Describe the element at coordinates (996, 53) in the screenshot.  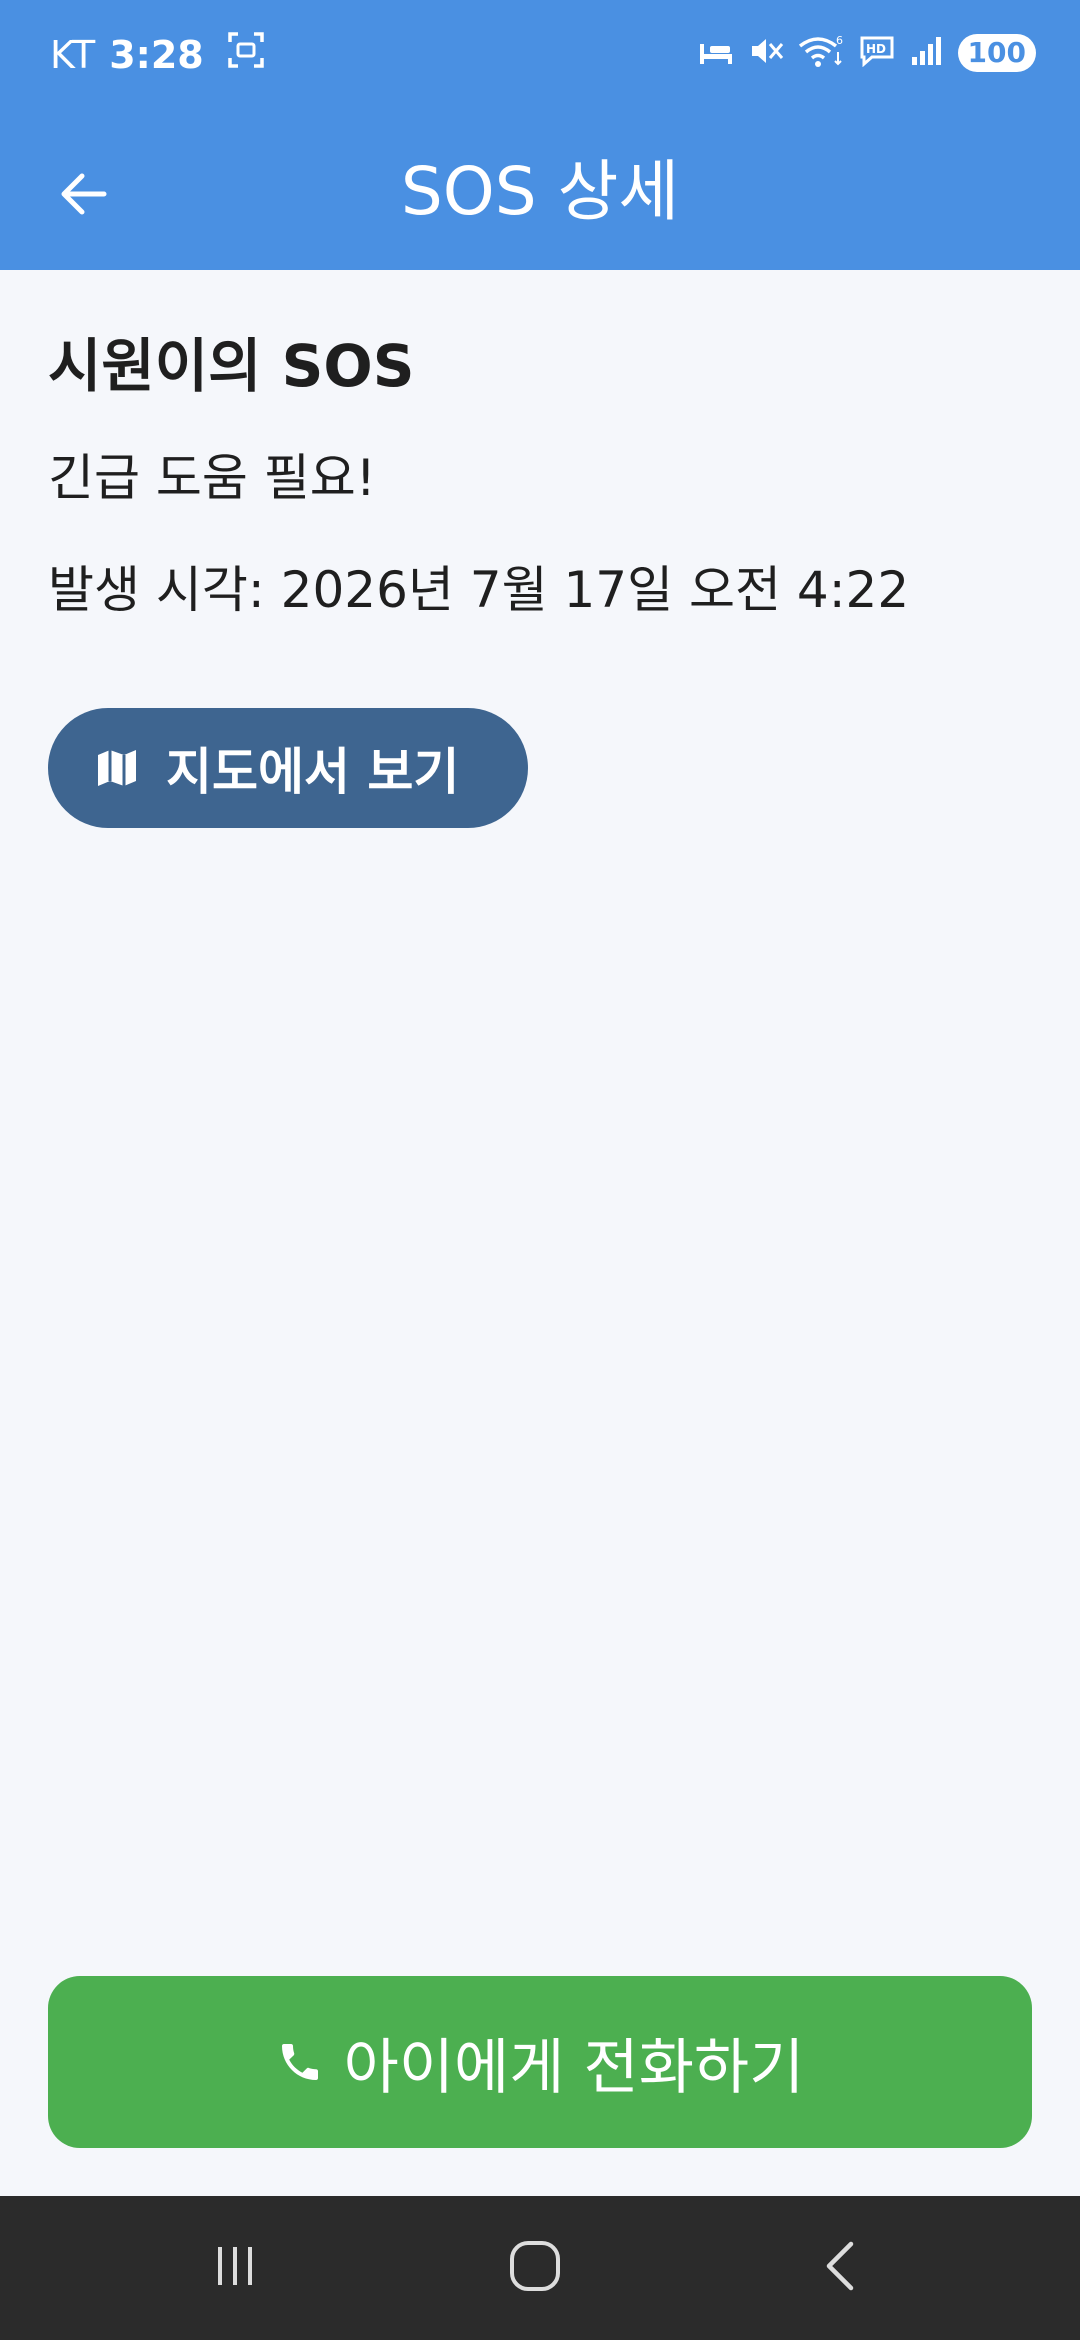
I see `battery-indicator: 100` at that location.